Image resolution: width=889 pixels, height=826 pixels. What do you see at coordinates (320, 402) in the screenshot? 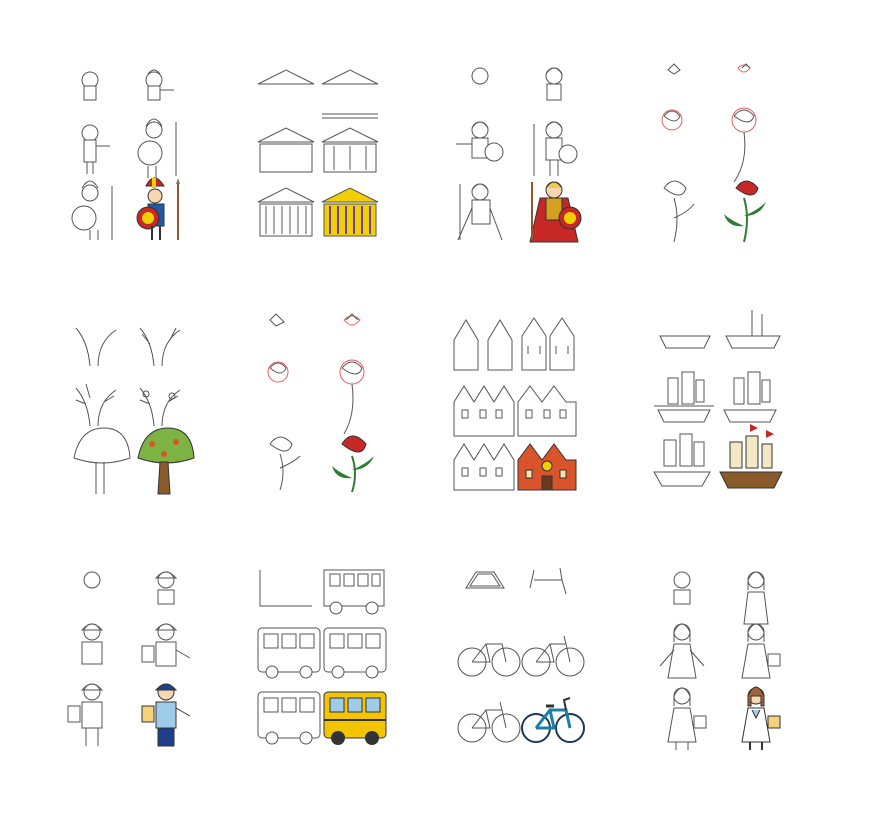
I see `rose-steps-image` at bounding box center [320, 402].